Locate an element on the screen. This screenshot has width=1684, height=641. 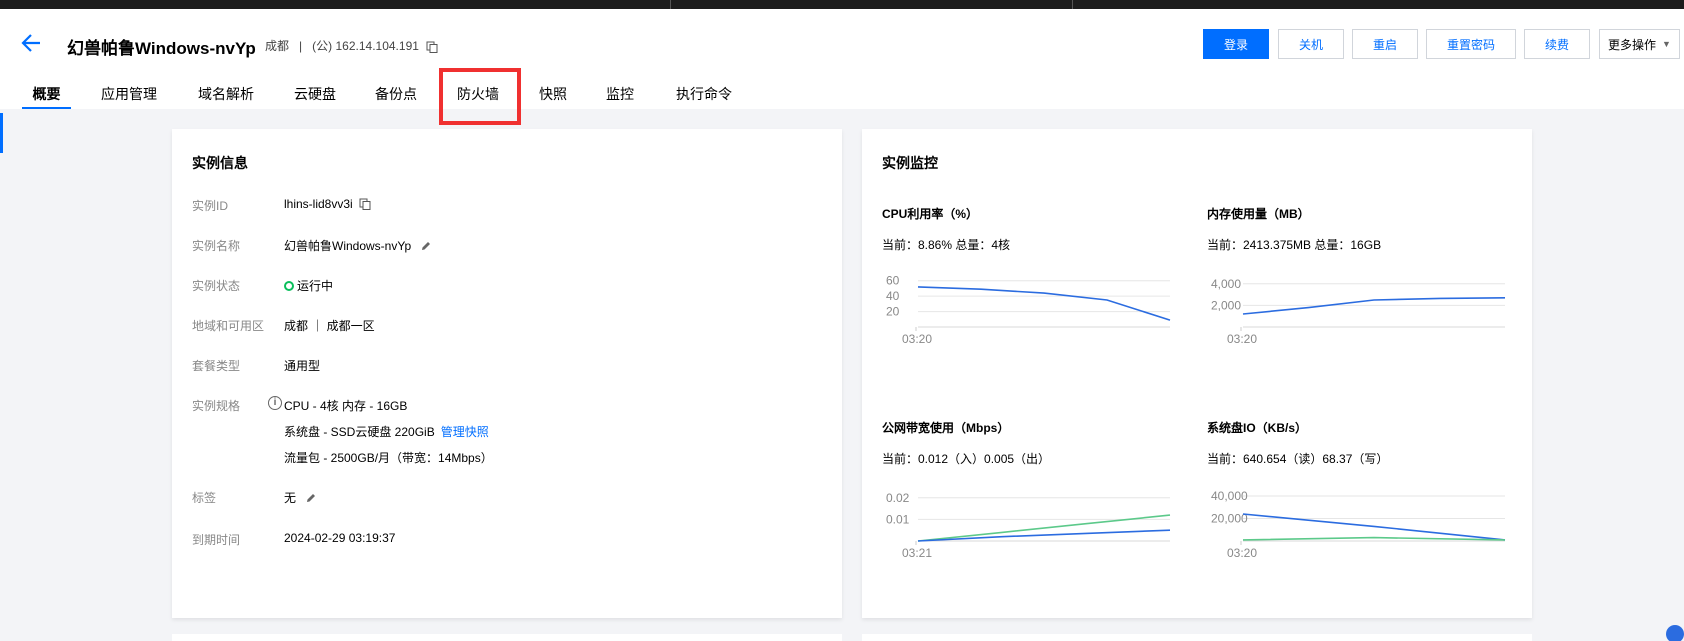
highlight-box is located at coordinates (480, 96).